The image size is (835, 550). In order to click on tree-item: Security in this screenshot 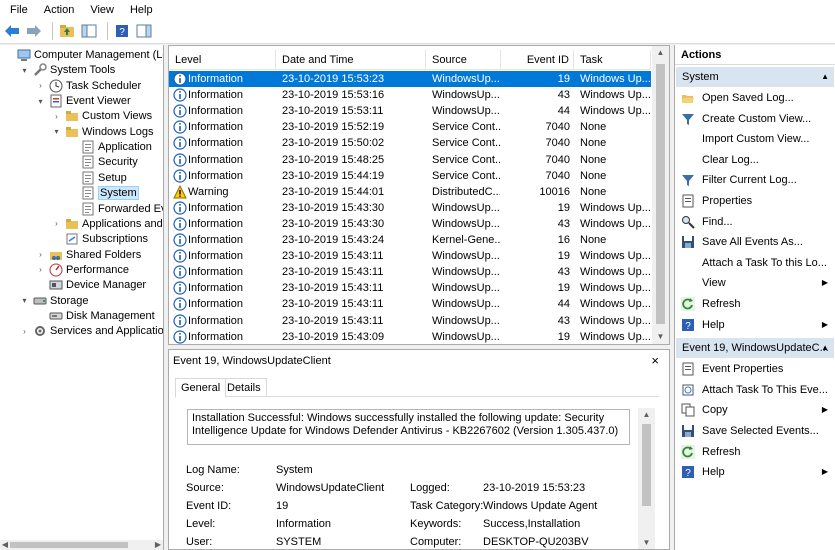, I will do `click(103, 162)`.